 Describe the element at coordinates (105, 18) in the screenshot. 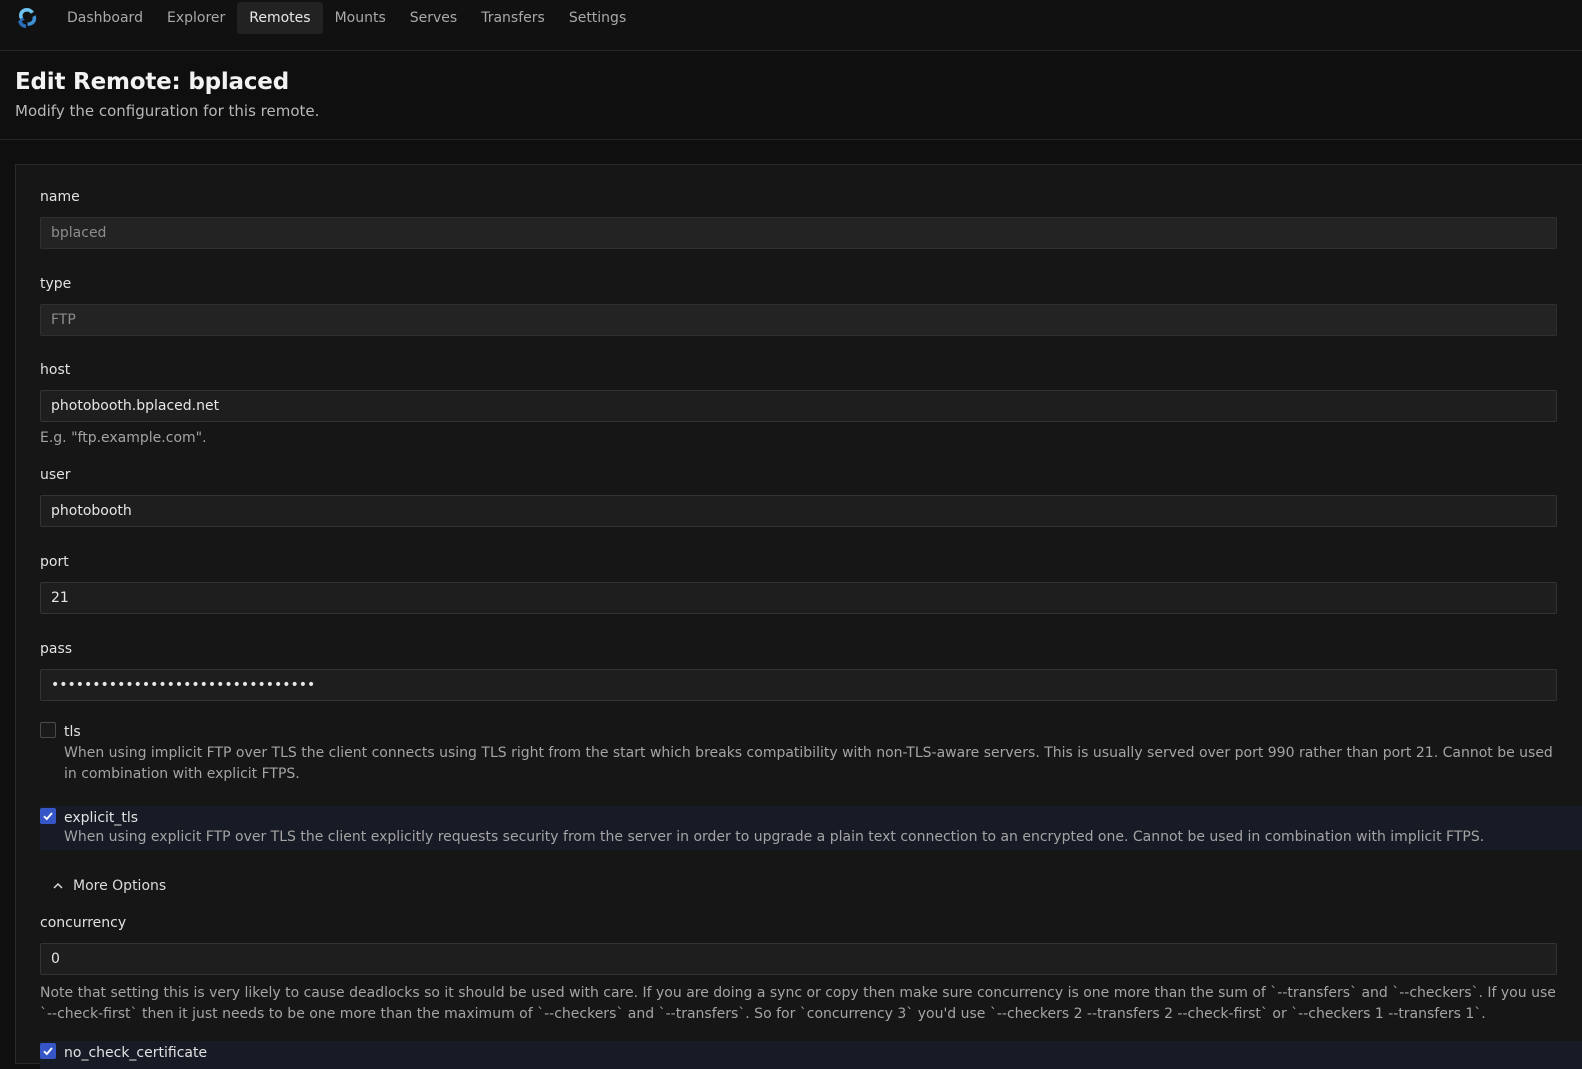

I see `nav-dashboard: Dashboard` at that location.